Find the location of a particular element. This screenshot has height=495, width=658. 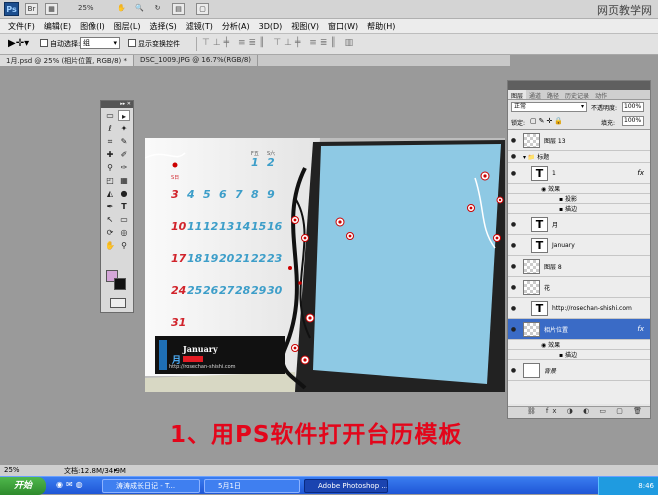

zoom-tool-icon: 🔍 is located at coordinates (139, 9).